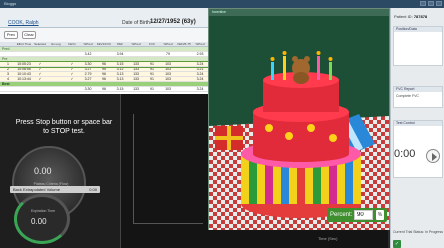 This screenshot has height=248, width=444. Describe the element at coordinates (8, 44) in the screenshot. I see `column-header` at that location.